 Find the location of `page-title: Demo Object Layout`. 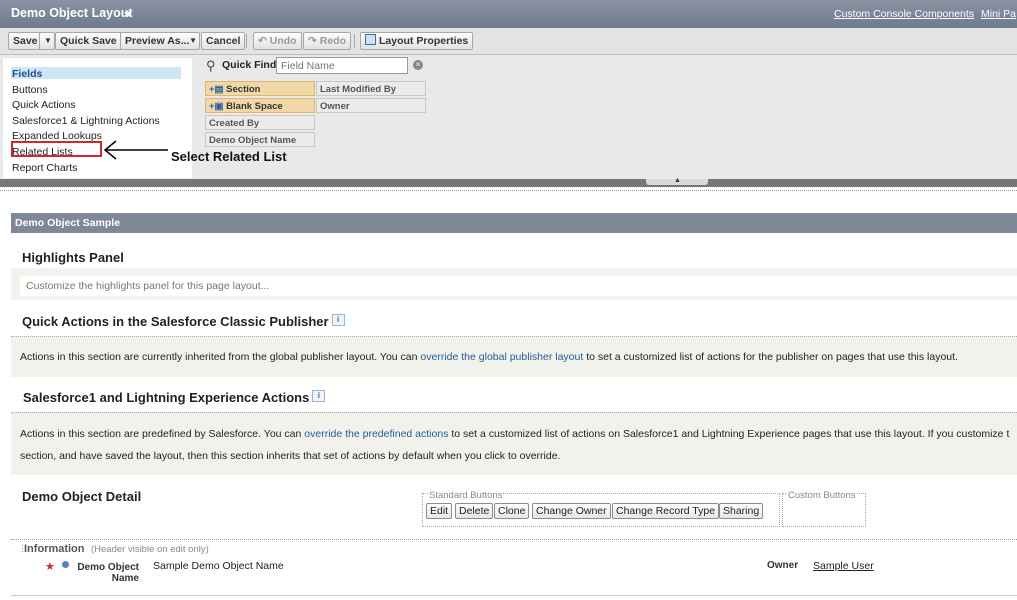

page-title: Demo Object Layout is located at coordinates (72, 13).